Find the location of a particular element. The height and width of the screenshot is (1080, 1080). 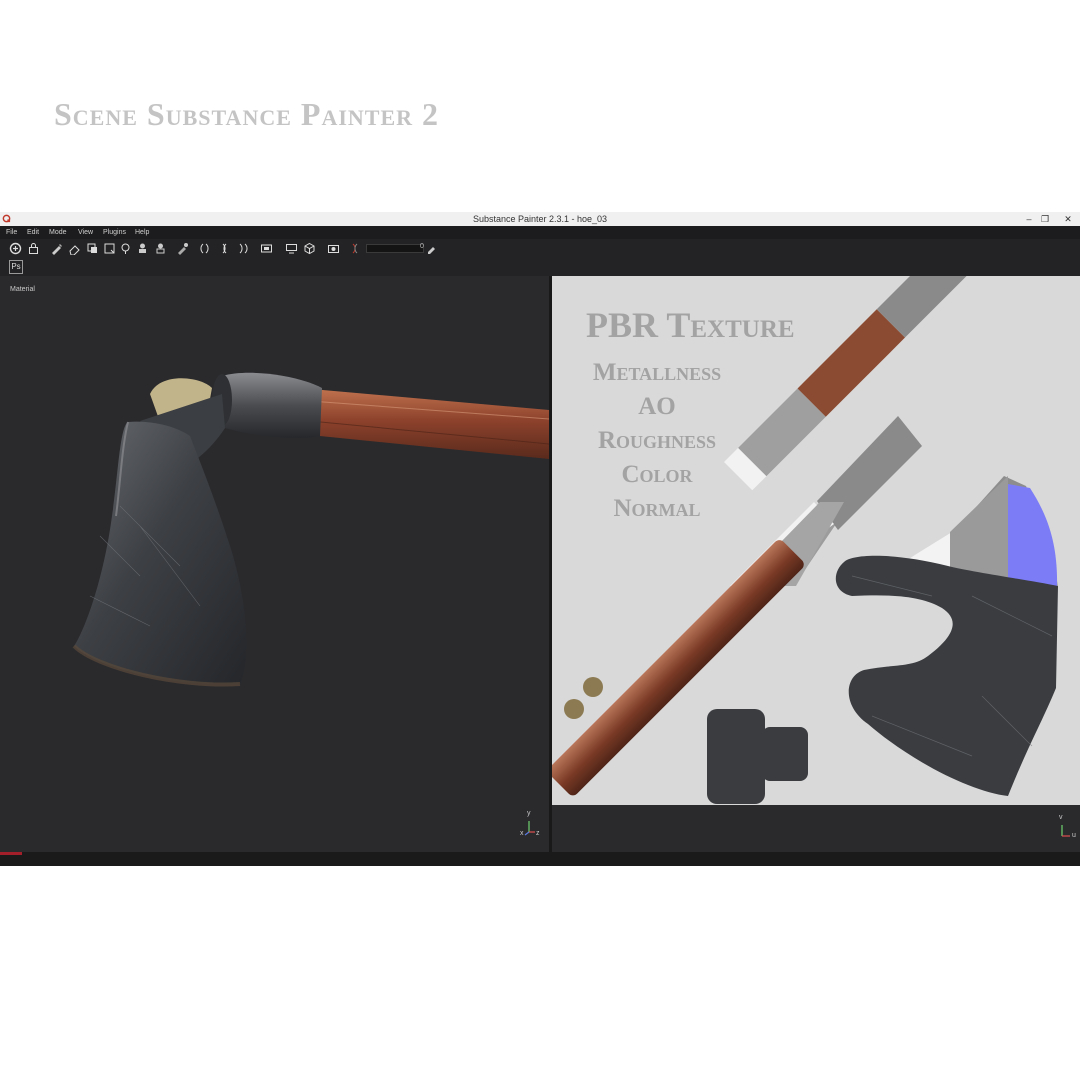

menu-help: Help is located at coordinates (142, 232).